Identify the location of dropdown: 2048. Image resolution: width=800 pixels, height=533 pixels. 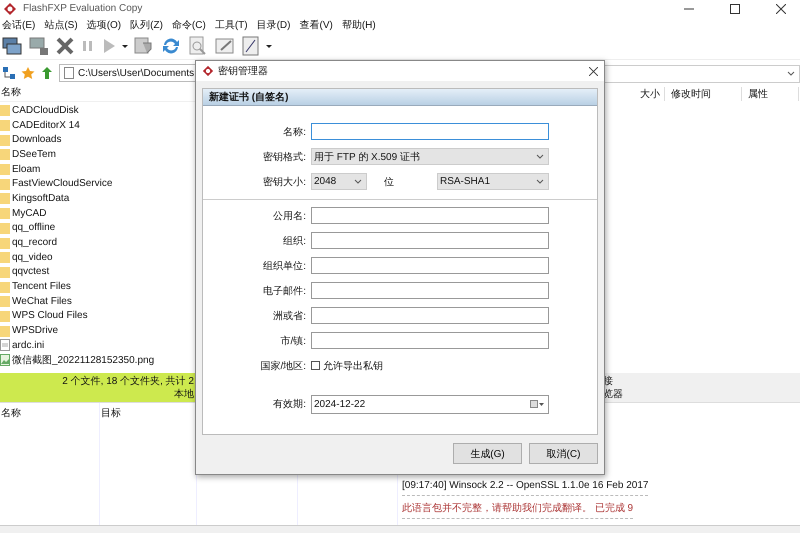
(339, 181).